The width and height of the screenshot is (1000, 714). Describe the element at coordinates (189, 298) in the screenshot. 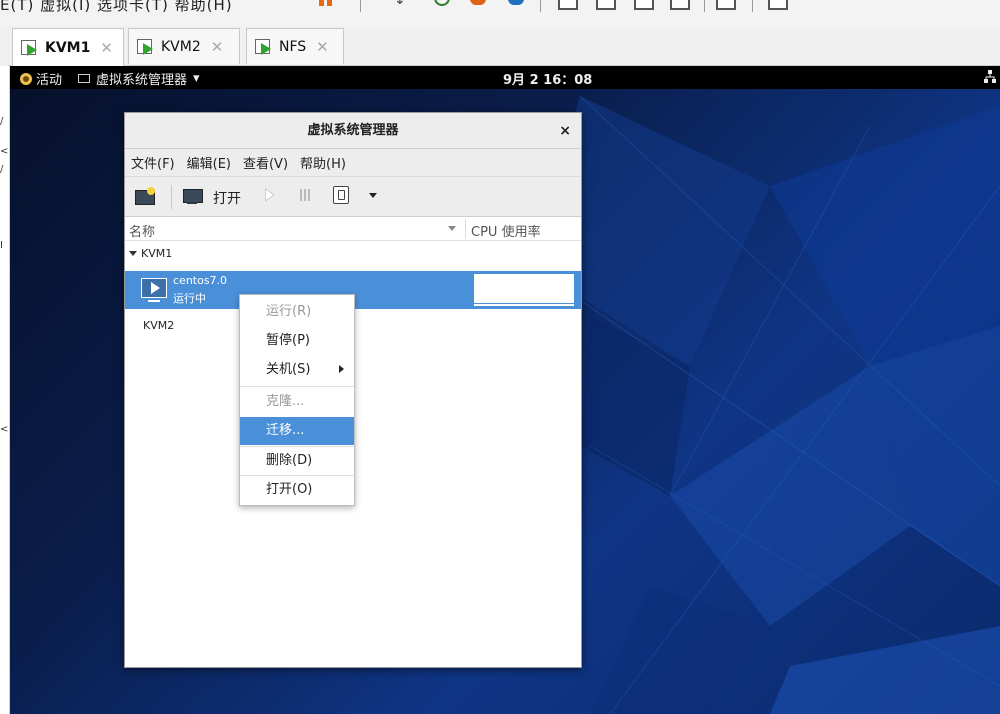

I see `vm-status: 运行中` at that location.